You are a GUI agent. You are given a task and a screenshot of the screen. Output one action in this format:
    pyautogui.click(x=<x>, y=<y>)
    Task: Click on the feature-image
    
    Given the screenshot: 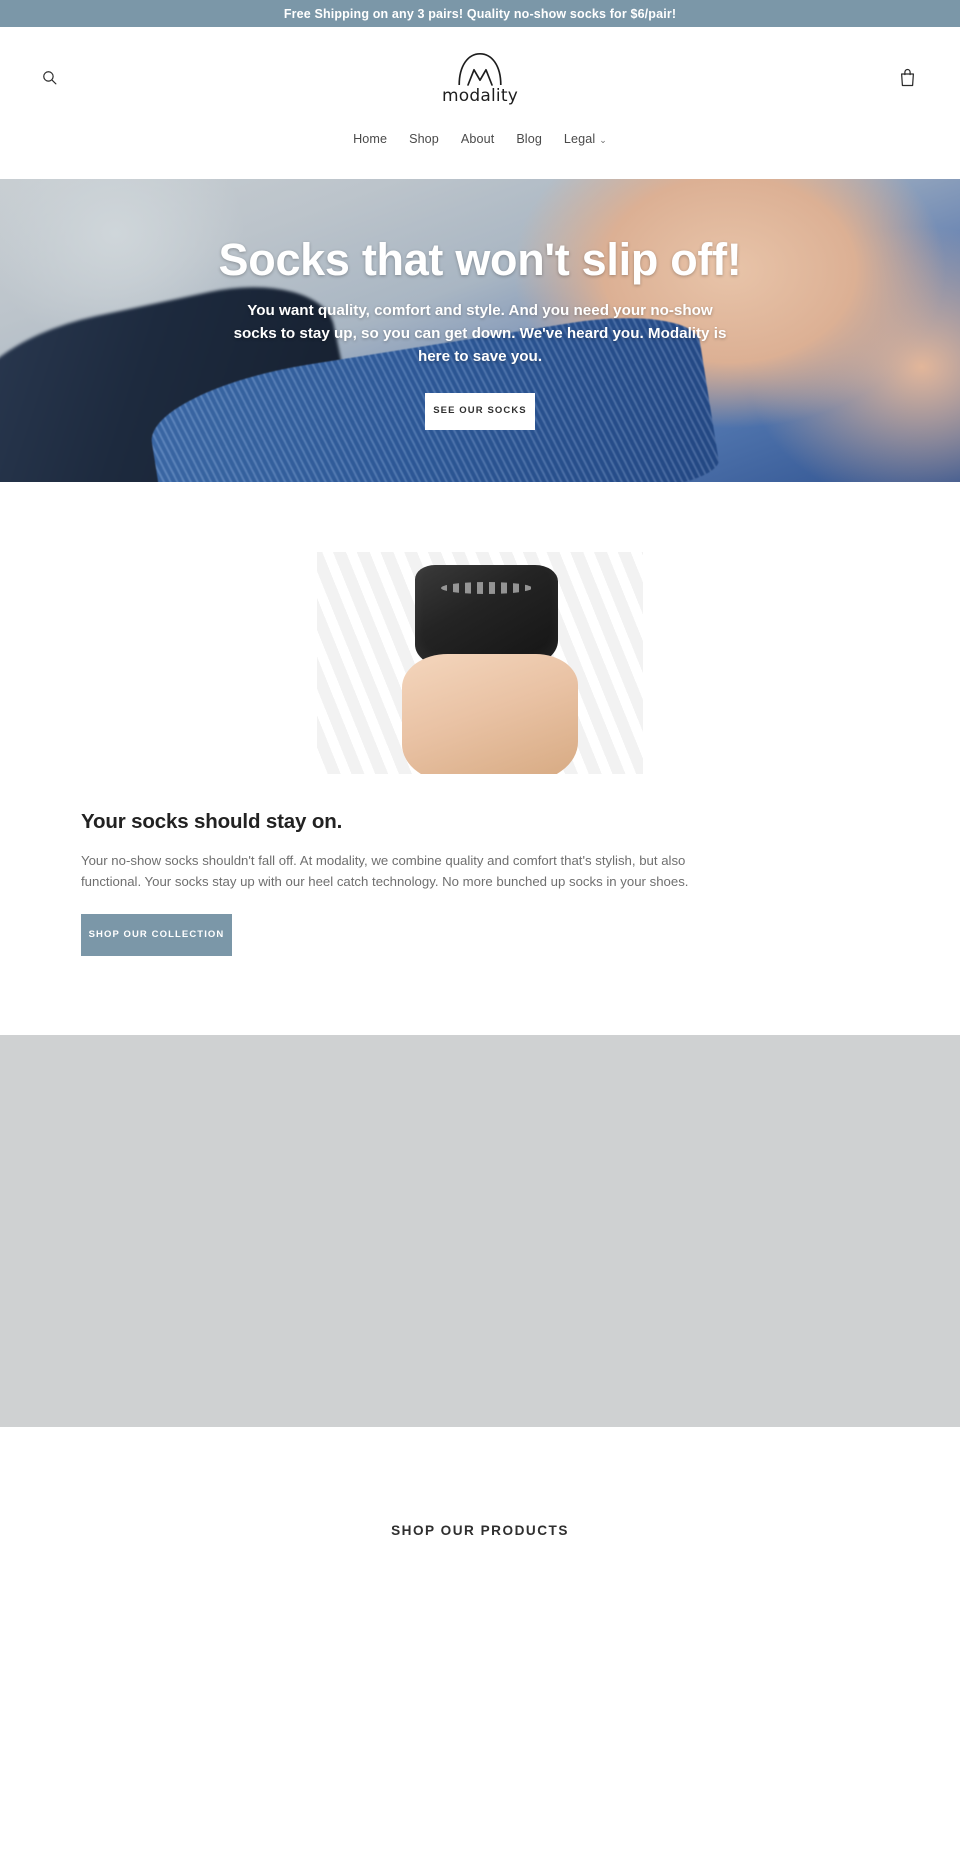 What is the action you would take?
    pyautogui.click(x=480, y=663)
    